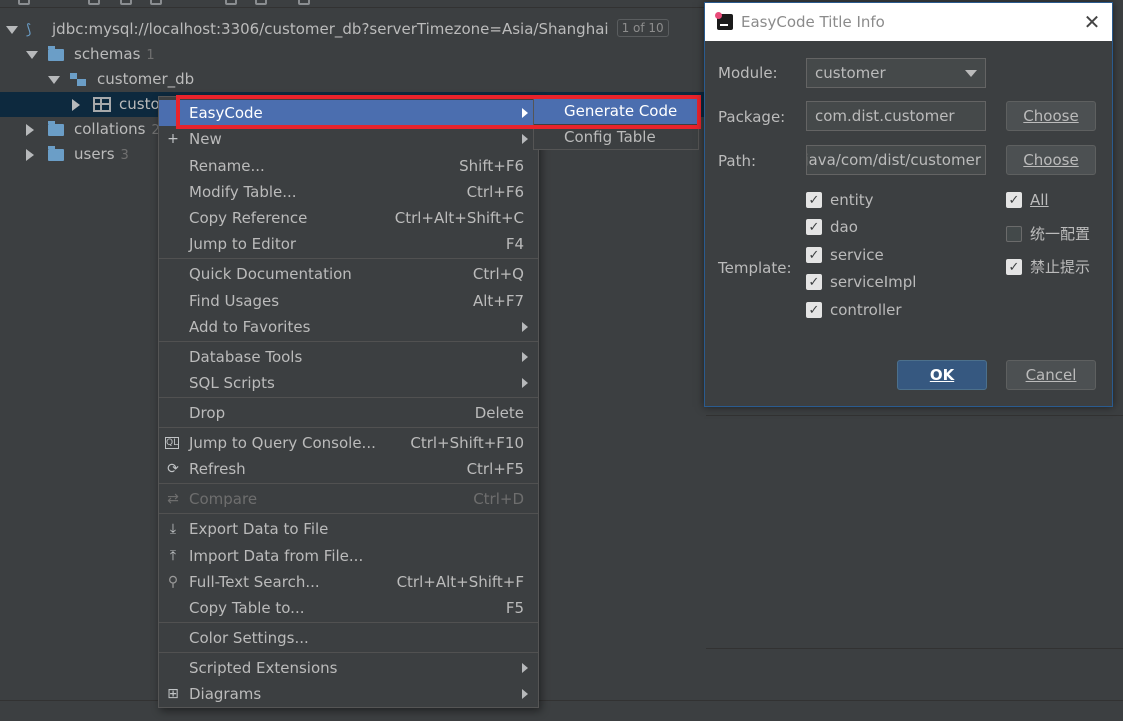 The width and height of the screenshot is (1123, 721). What do you see at coordinates (348, 357) in the screenshot?
I see `menu-item-database-tools: Database Tools` at bounding box center [348, 357].